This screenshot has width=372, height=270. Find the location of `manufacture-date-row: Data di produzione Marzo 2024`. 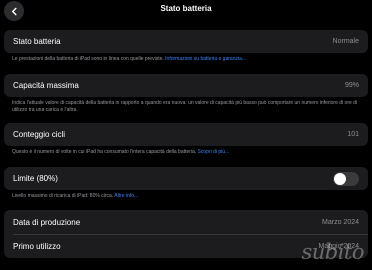

manufacture-date-row: Data di produzione Marzo 2024 is located at coordinates (186, 222).